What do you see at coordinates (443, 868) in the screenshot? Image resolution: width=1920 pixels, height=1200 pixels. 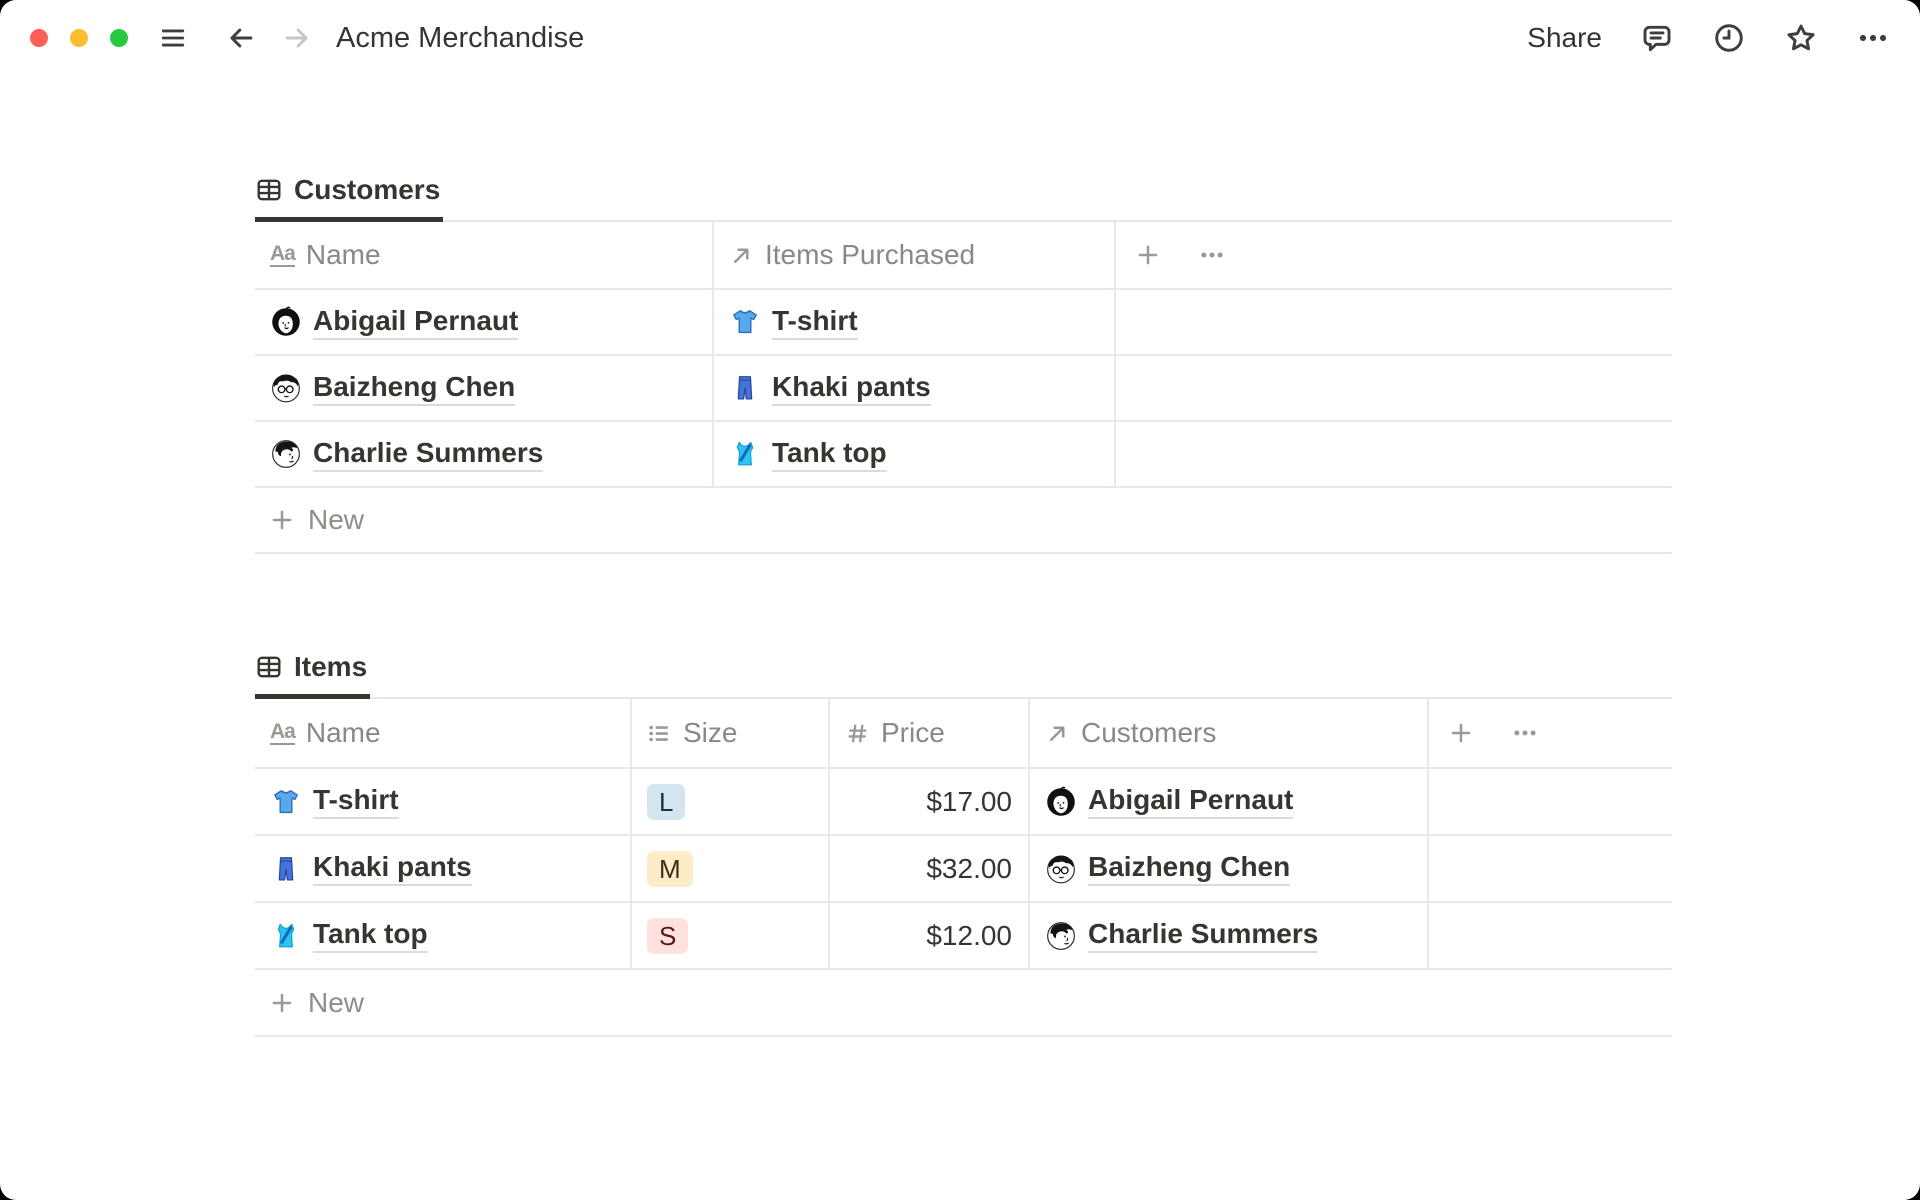 I see `name-cell: Khaki pants` at bounding box center [443, 868].